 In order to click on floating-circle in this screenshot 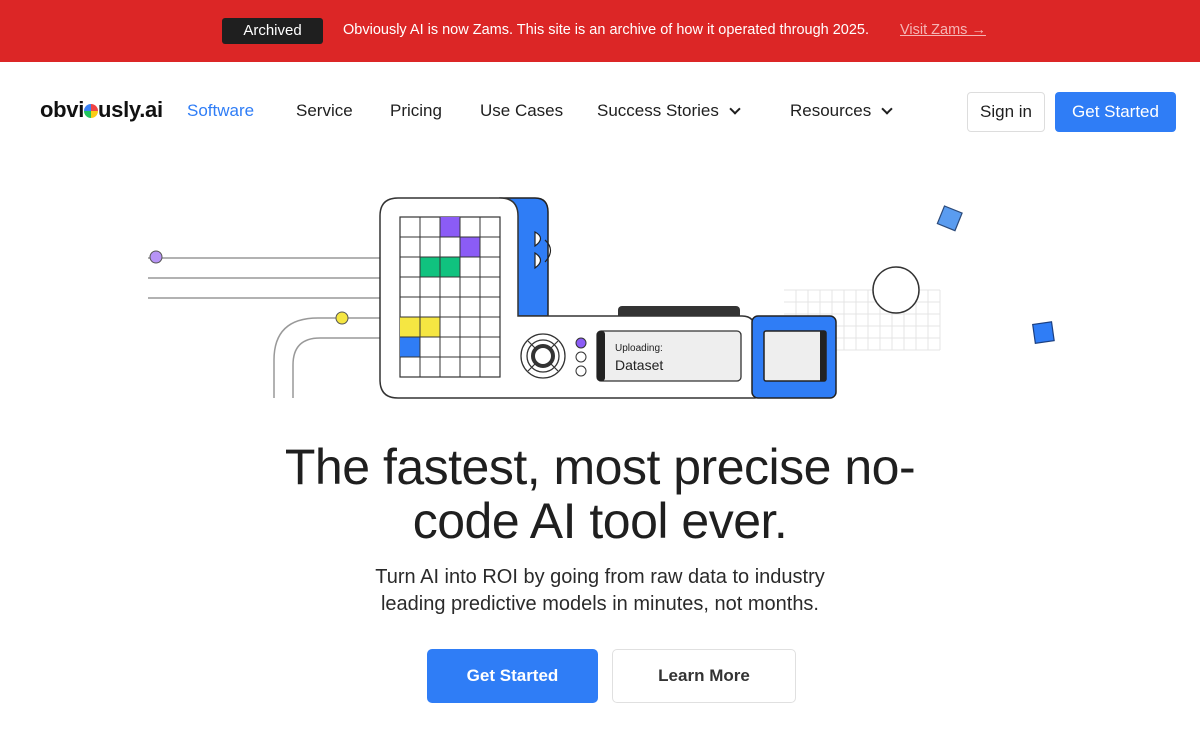, I will do `click(896, 290)`.